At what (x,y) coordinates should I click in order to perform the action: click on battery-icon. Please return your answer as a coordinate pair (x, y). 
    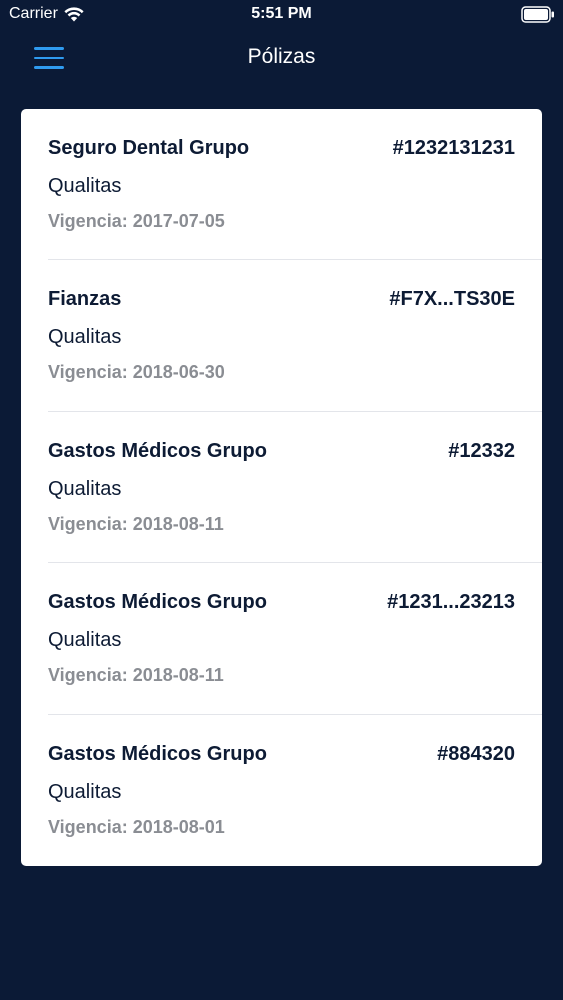
    Looking at the image, I should click on (537, 14).